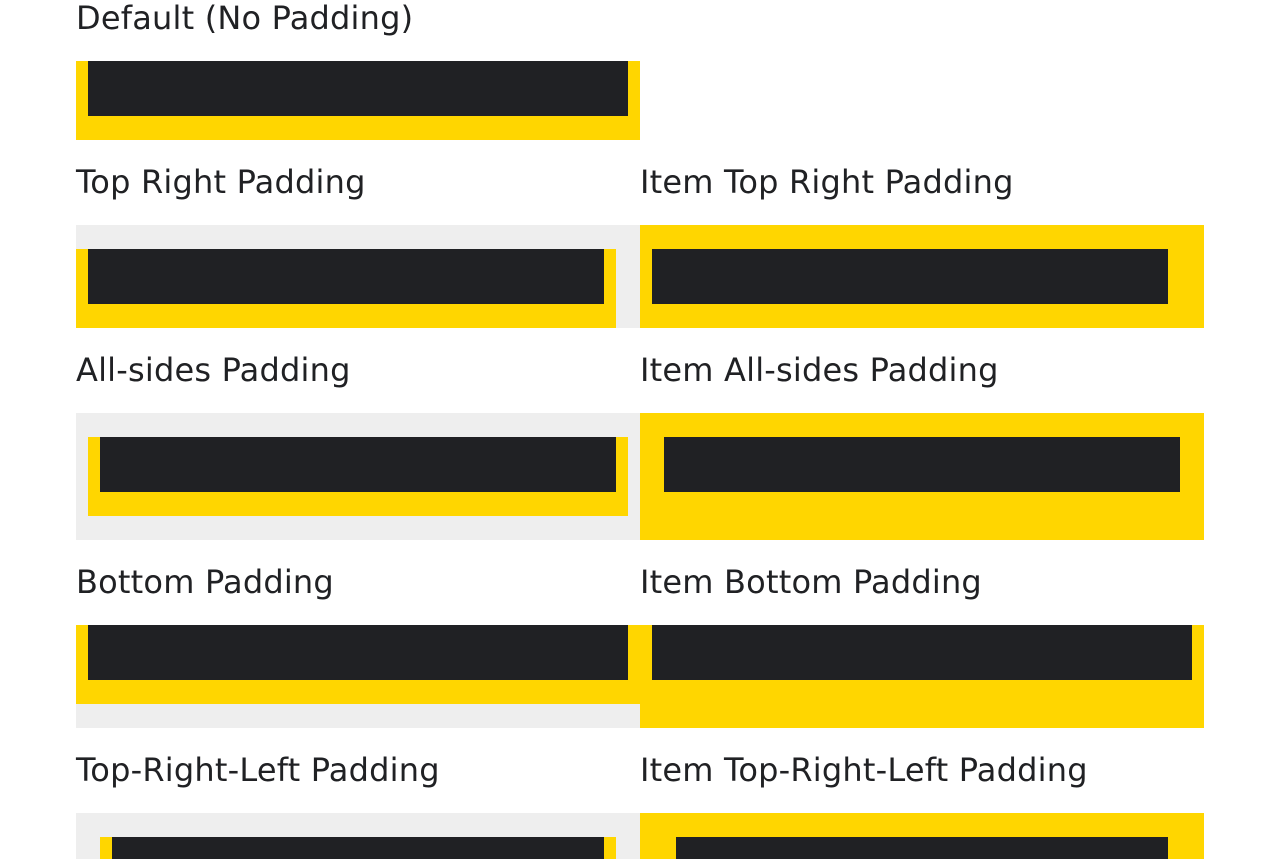 The height and width of the screenshot is (859, 1280). Describe the element at coordinates (258, 770) in the screenshot. I see `section-title-top-right-left: Top-Right-Left Padding` at that location.